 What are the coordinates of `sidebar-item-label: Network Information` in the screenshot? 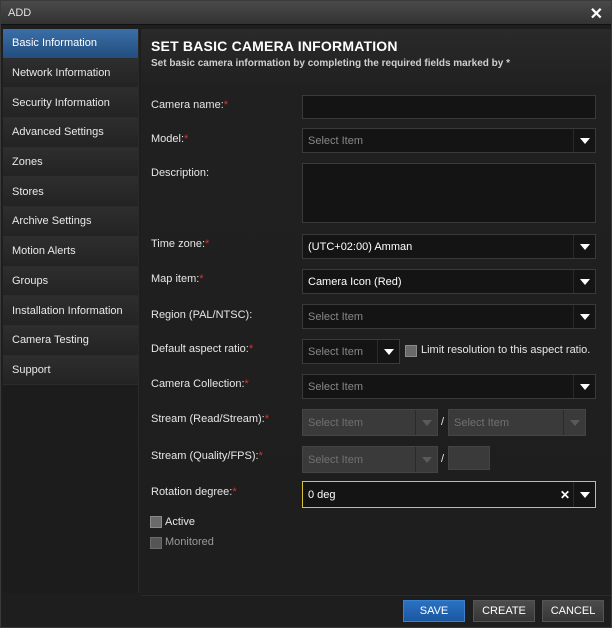 It's located at (61, 73).